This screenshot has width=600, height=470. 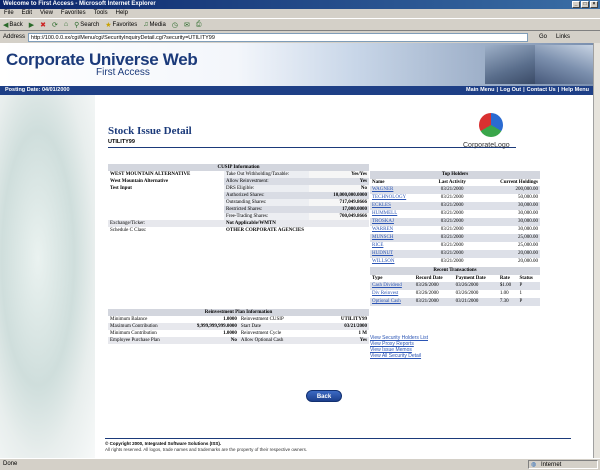 What do you see at coordinates (37, 90) in the screenshot?
I see `posting-date: Posting Date: 04/01/2000` at bounding box center [37, 90].